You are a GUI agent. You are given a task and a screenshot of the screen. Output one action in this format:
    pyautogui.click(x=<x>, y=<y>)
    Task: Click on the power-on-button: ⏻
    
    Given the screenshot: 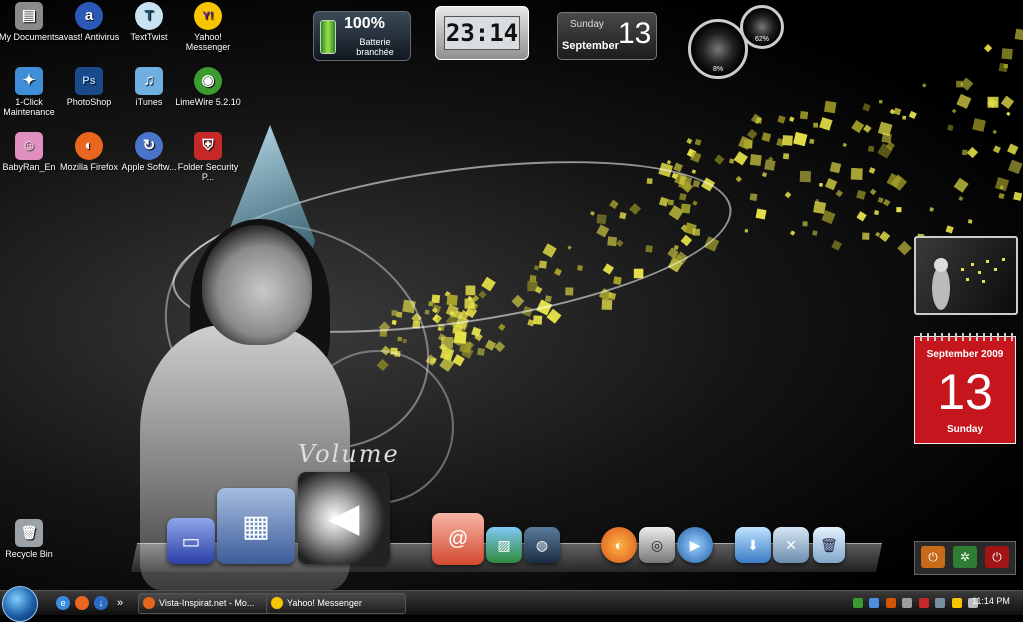 What is the action you would take?
    pyautogui.click(x=933, y=557)
    